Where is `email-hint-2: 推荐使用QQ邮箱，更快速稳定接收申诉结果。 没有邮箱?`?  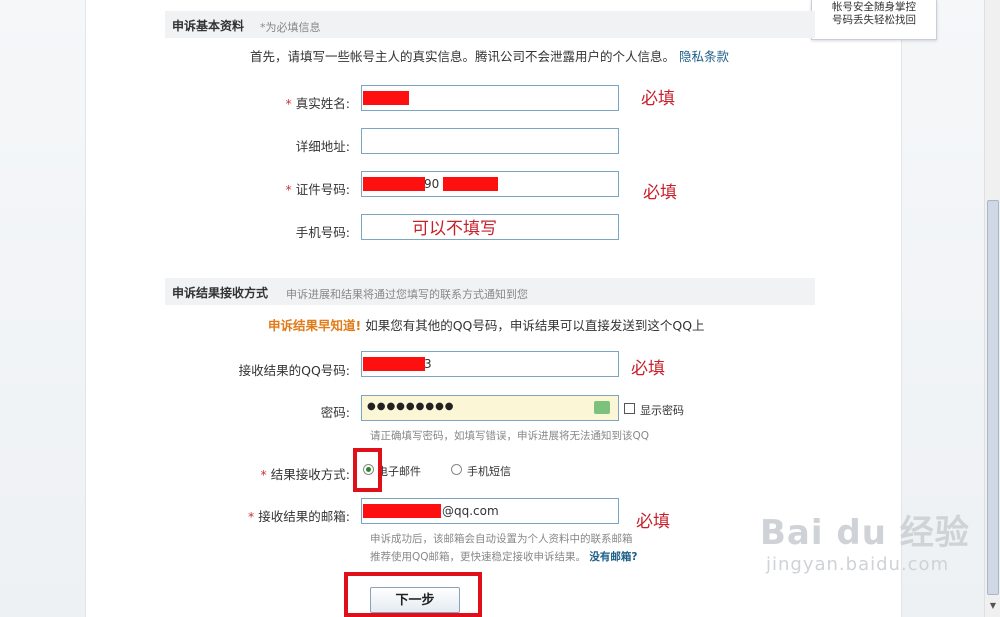 email-hint-2: 推荐使用QQ邮箱，更快速稳定接收申诉结果。 没有邮箱? is located at coordinates (503, 556).